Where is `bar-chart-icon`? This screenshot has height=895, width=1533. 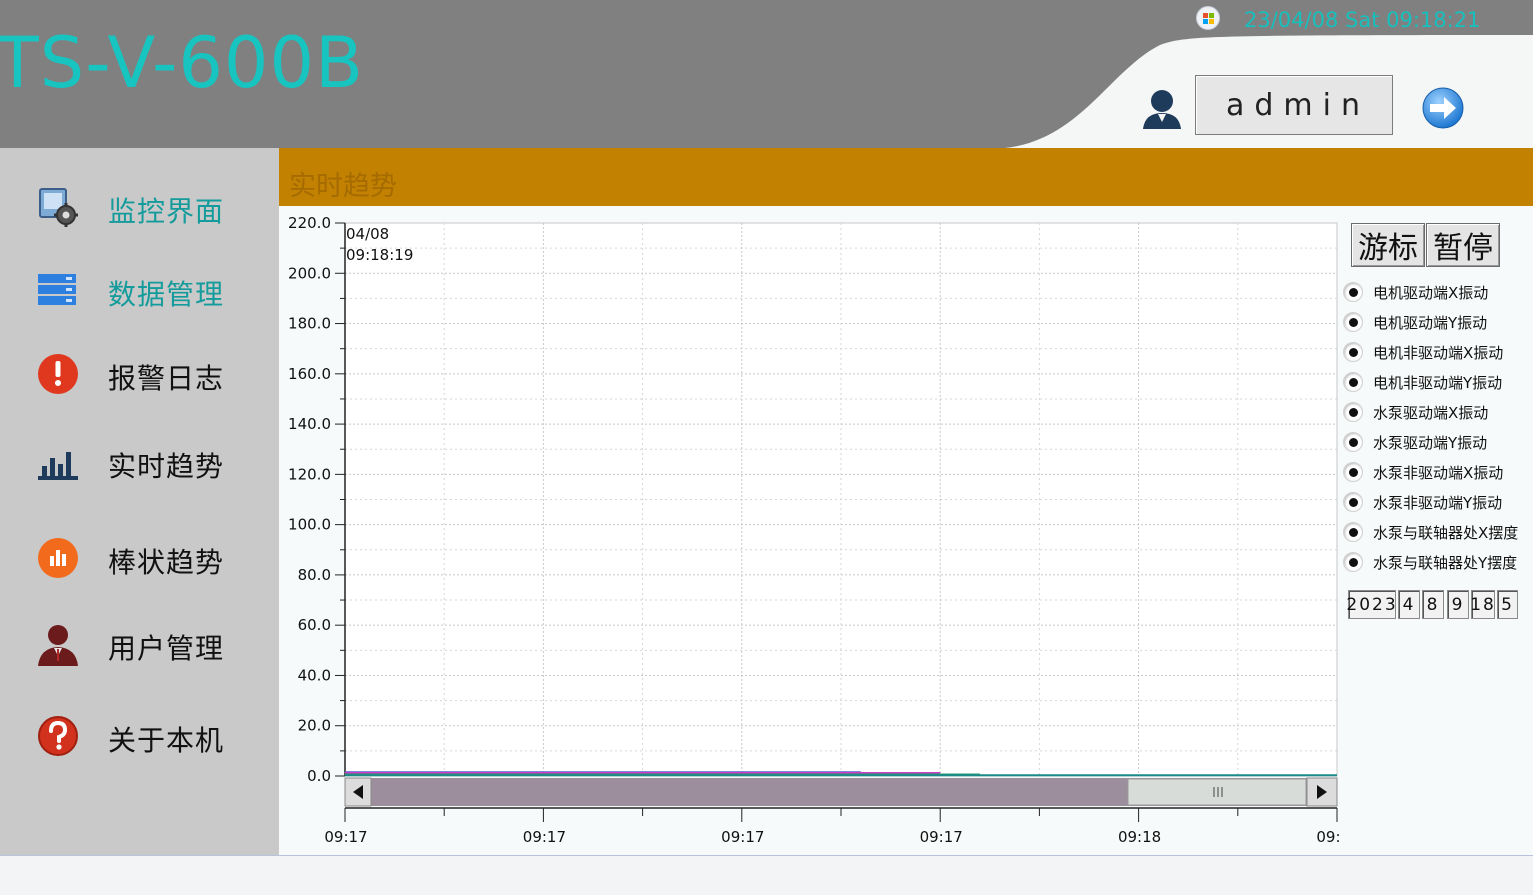 bar-chart-icon is located at coordinates (58, 462).